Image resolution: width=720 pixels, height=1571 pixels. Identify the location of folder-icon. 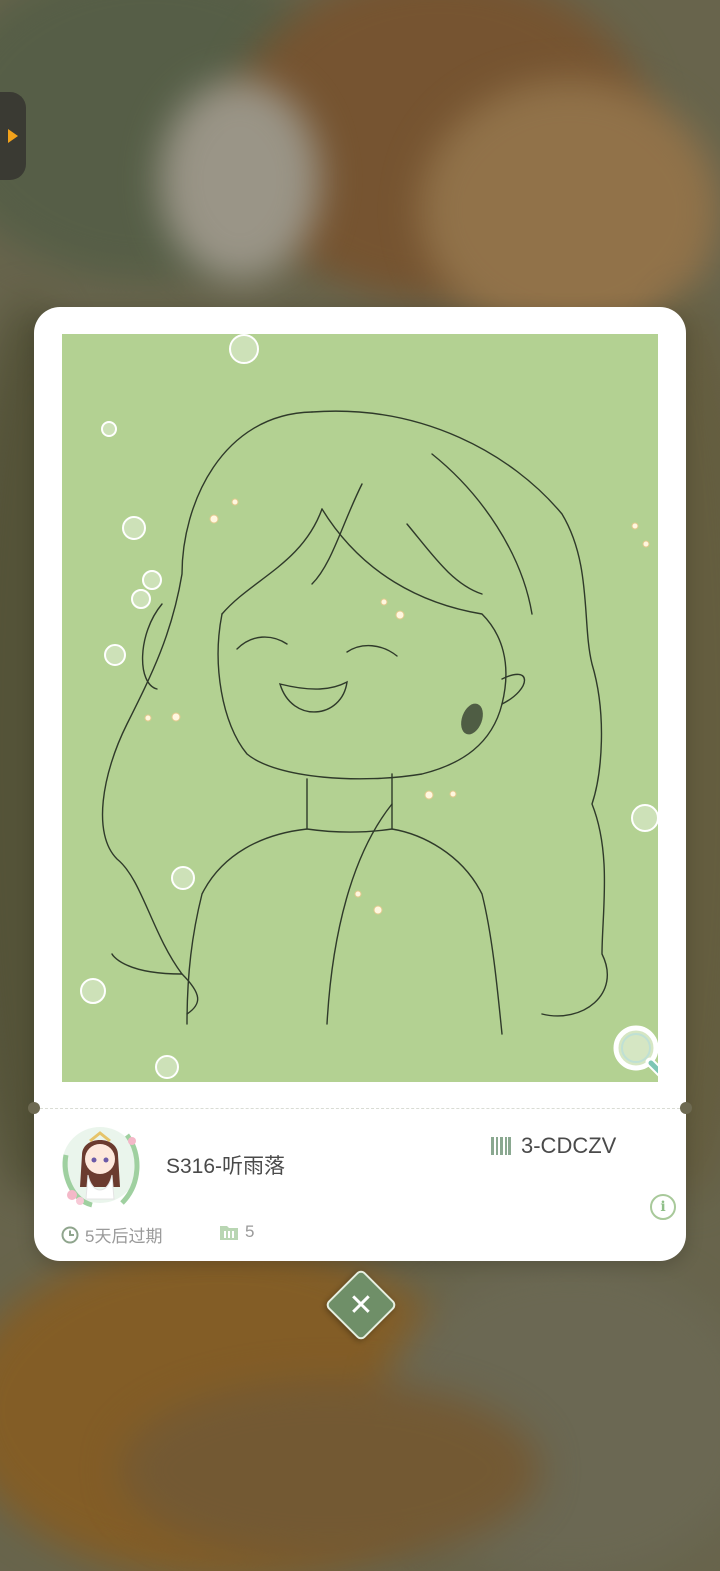
(229, 1233).